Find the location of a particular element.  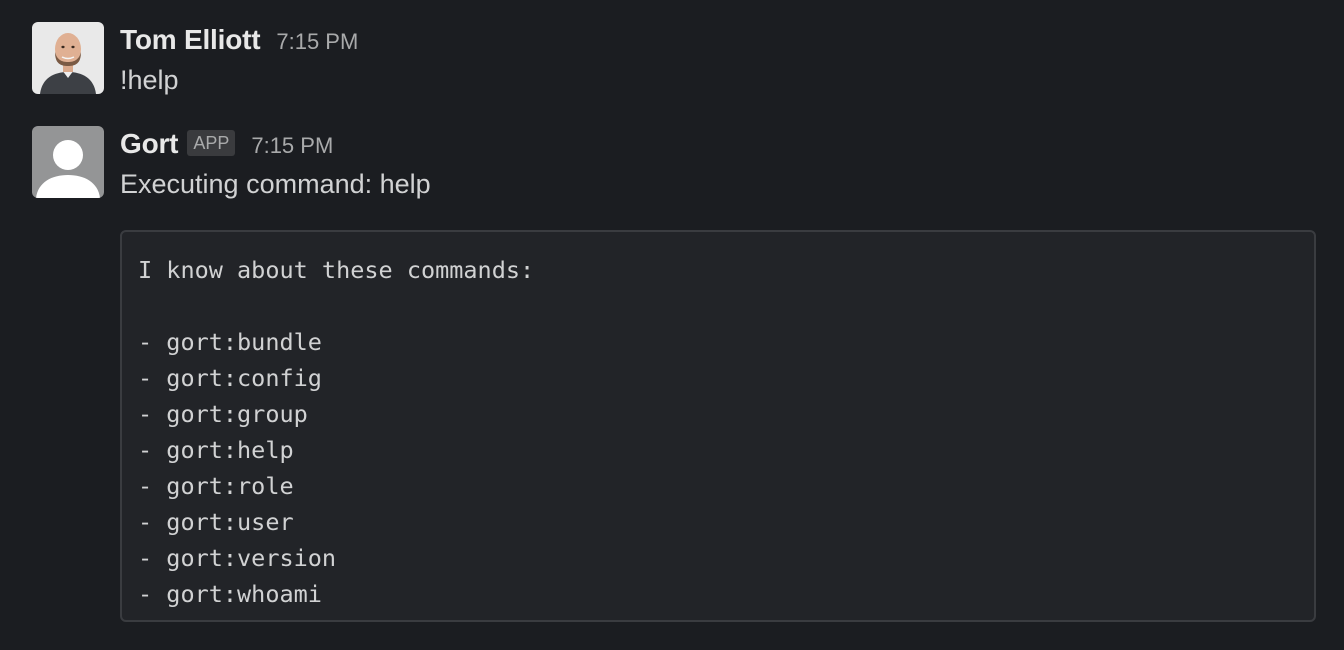

app-badge: APP is located at coordinates (211, 143).